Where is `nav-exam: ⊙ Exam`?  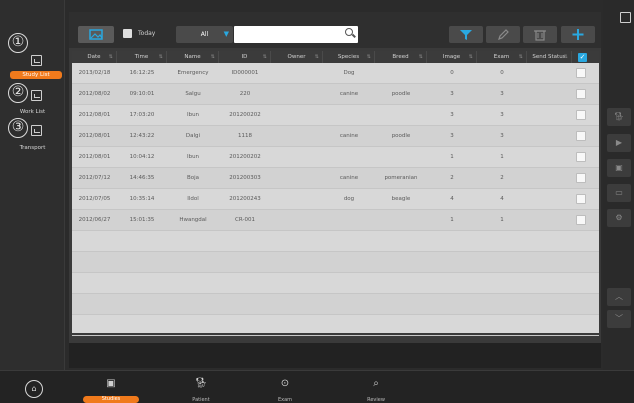
nav-exam: ⊙ Exam is located at coordinates (285, 390).